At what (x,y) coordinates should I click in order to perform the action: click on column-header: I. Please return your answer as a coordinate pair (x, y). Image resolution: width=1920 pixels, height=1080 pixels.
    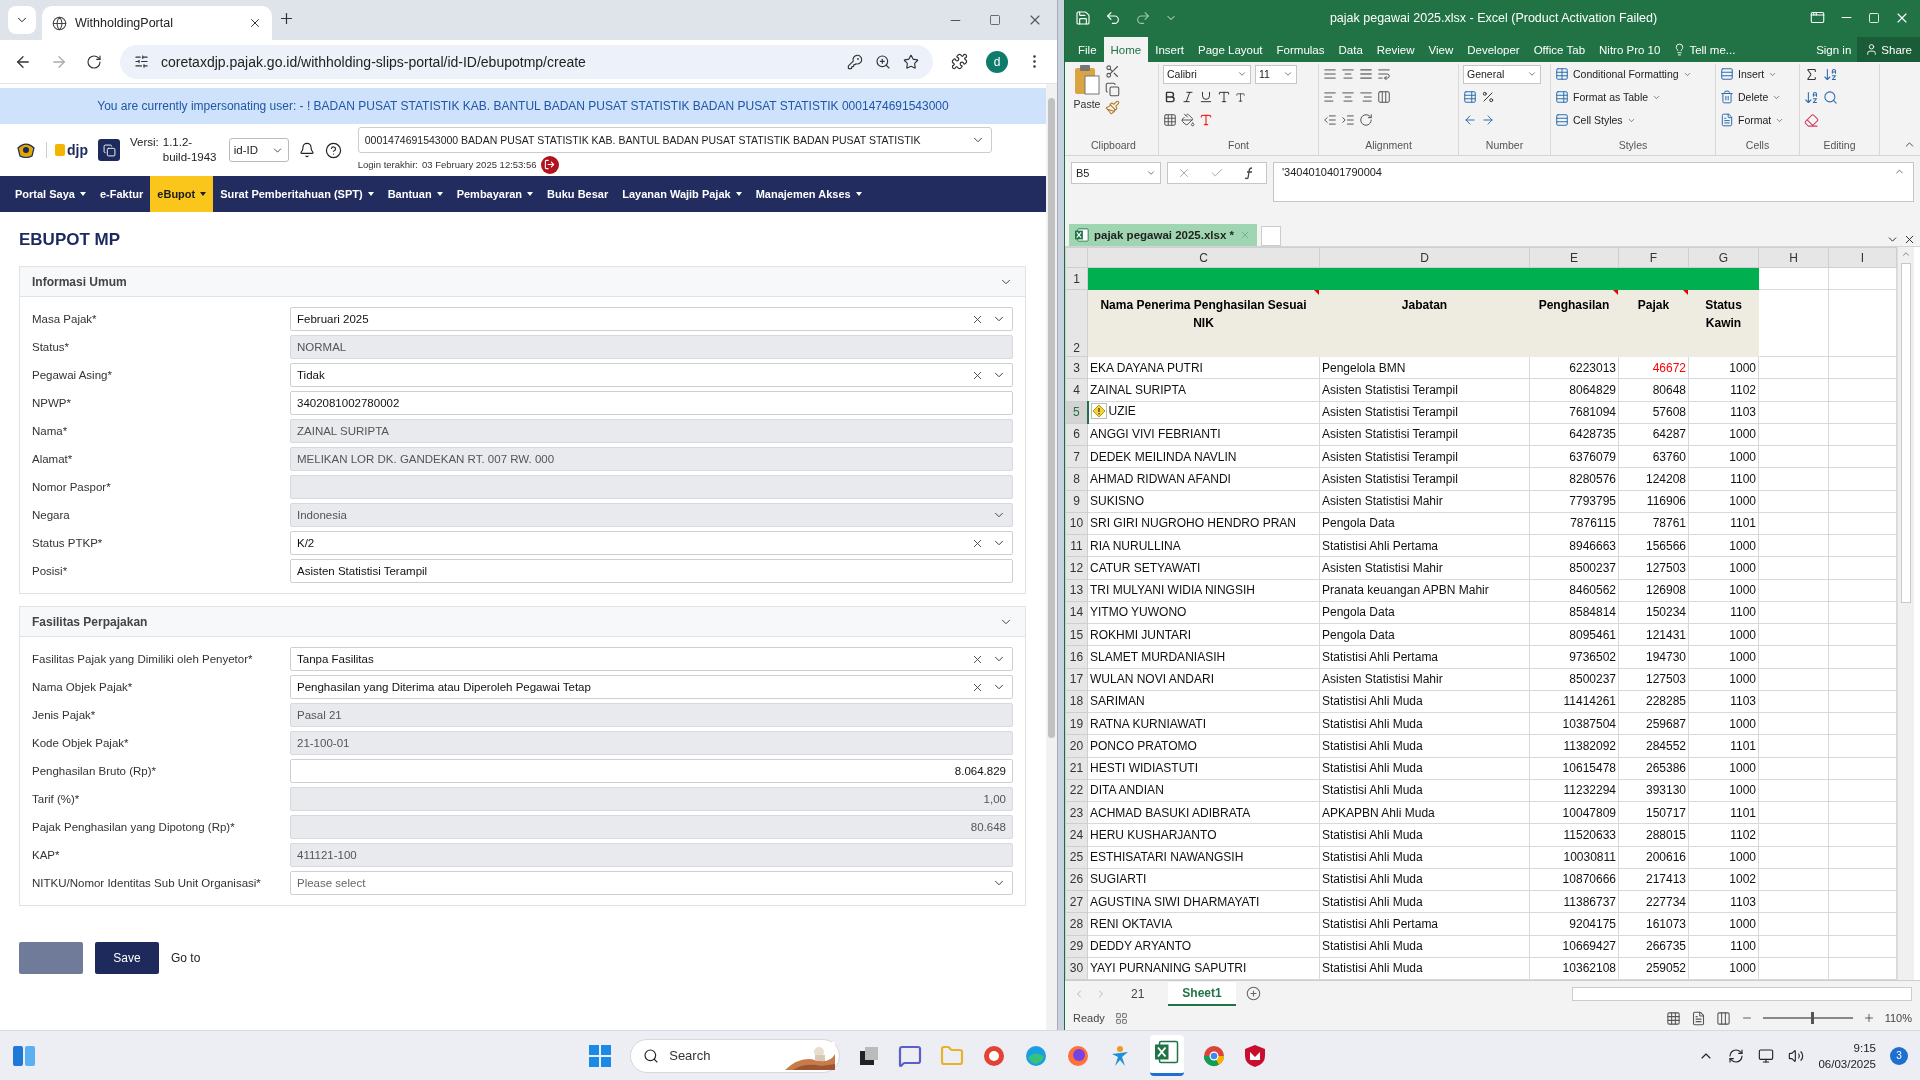
    Looking at the image, I should click on (1862, 257).